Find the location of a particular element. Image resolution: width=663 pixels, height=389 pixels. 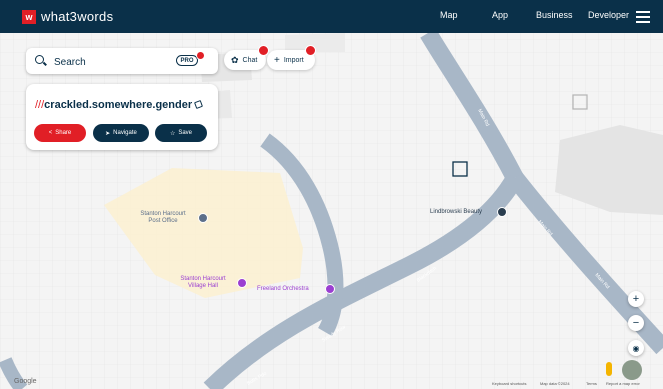

share-label: Share is located at coordinates (63, 133).